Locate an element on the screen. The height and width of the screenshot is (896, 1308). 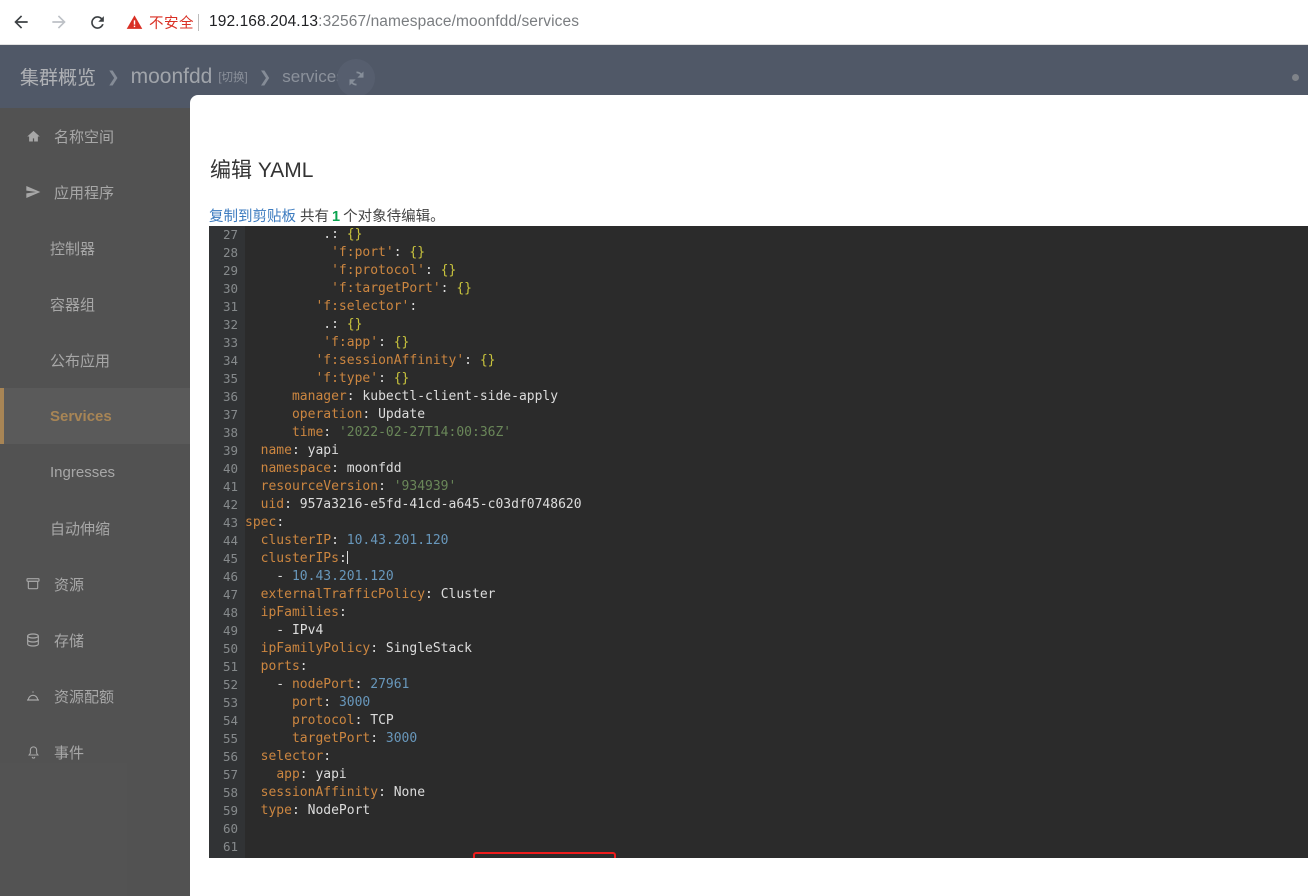
subline-before: 共有 is located at coordinates (315, 217).